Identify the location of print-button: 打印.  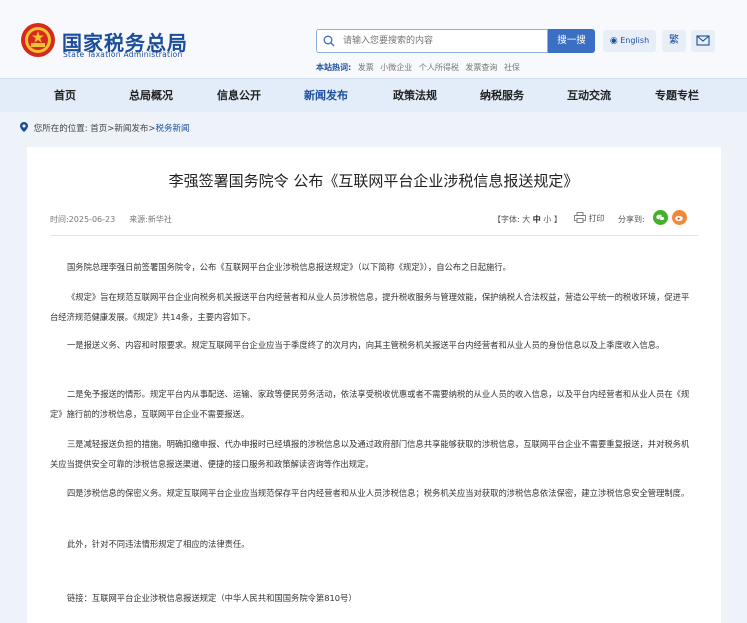
(589, 218).